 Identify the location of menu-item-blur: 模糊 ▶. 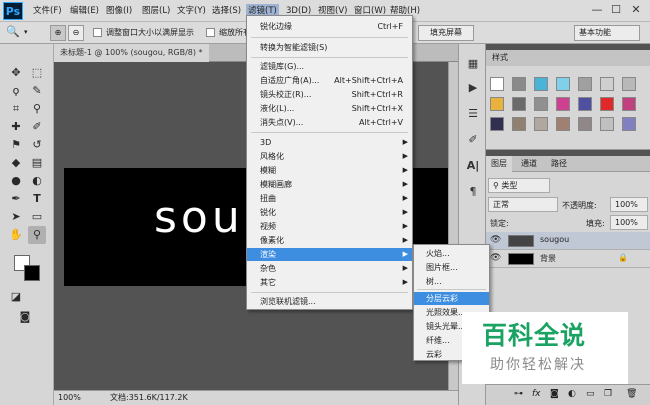
(329, 170).